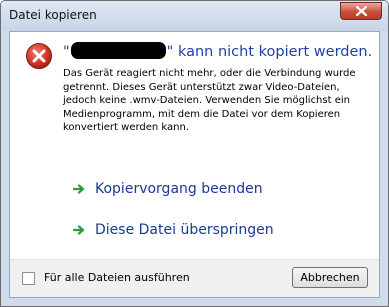  I want to click on dialog-footer: Für alle Dateien ausführen Abbrechen, so click(194, 278).